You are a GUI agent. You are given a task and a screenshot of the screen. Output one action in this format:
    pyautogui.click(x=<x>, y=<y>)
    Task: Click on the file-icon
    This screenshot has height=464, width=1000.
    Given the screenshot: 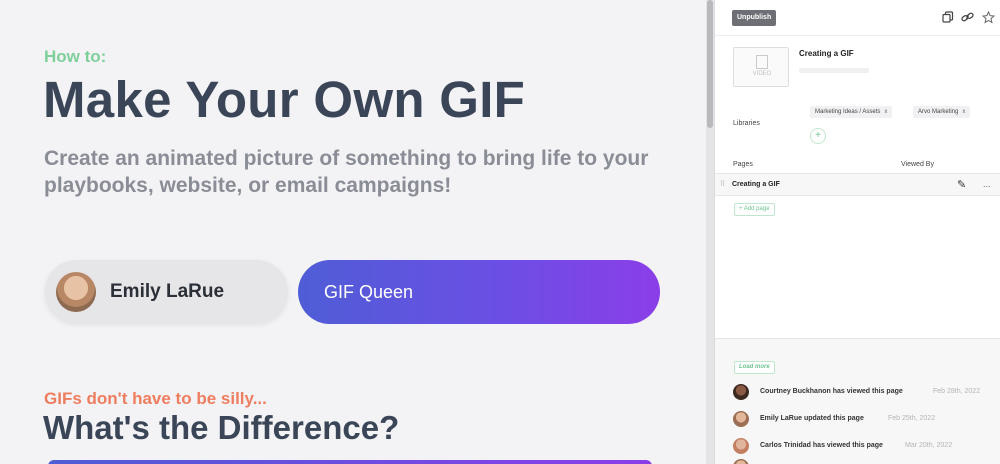 What is the action you would take?
    pyautogui.click(x=762, y=62)
    